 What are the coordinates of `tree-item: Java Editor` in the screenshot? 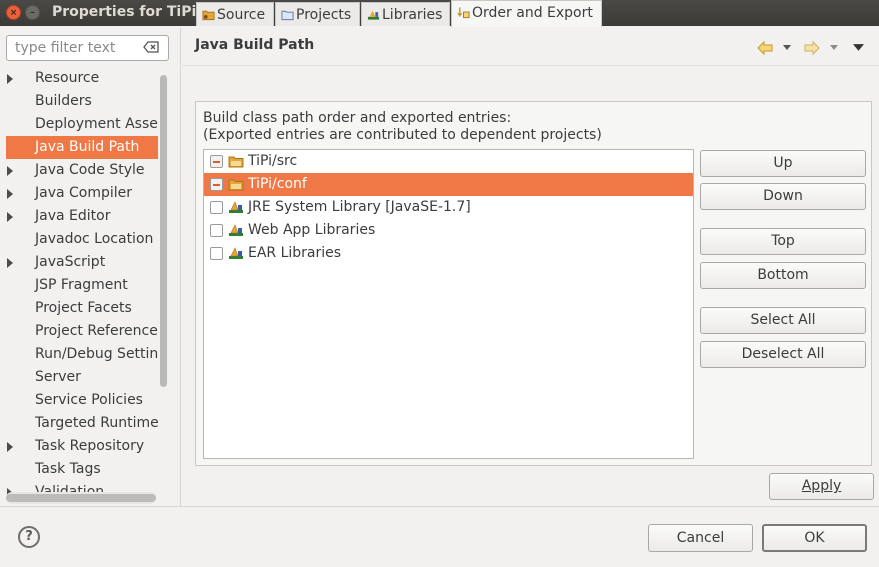 It's located at (79, 216).